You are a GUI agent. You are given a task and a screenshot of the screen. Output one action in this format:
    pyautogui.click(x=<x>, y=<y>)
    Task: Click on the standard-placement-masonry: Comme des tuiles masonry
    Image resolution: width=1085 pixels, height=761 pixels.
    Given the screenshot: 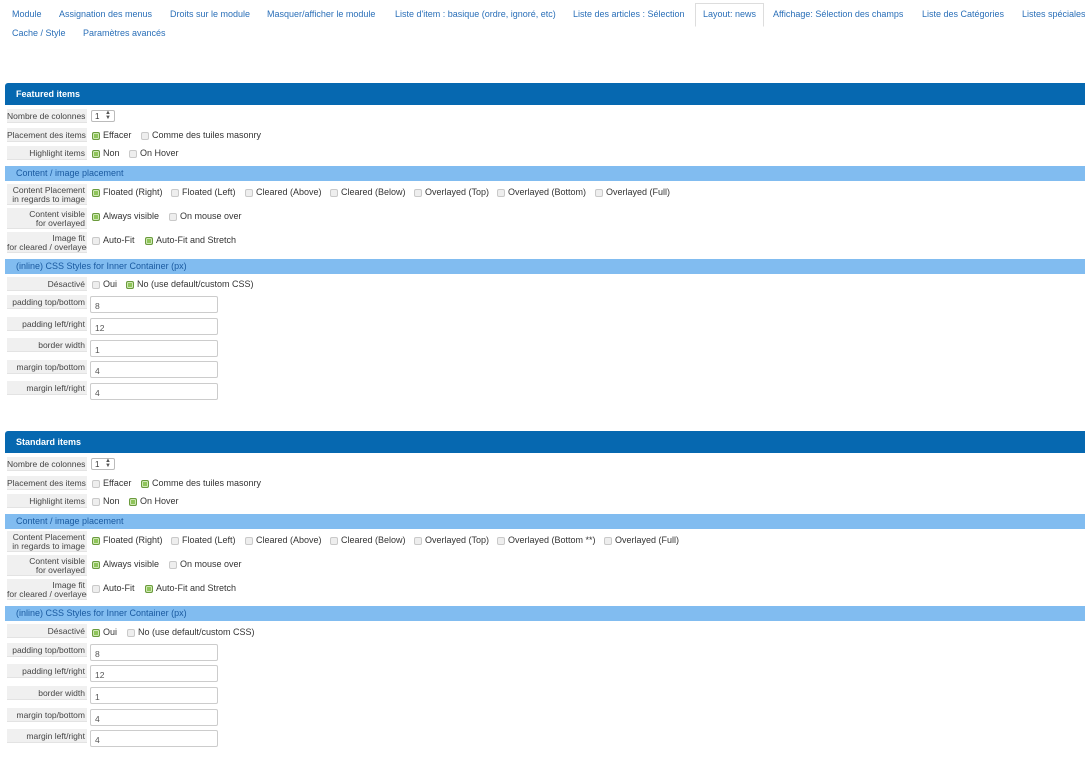 What is the action you would take?
    pyautogui.click(x=201, y=483)
    